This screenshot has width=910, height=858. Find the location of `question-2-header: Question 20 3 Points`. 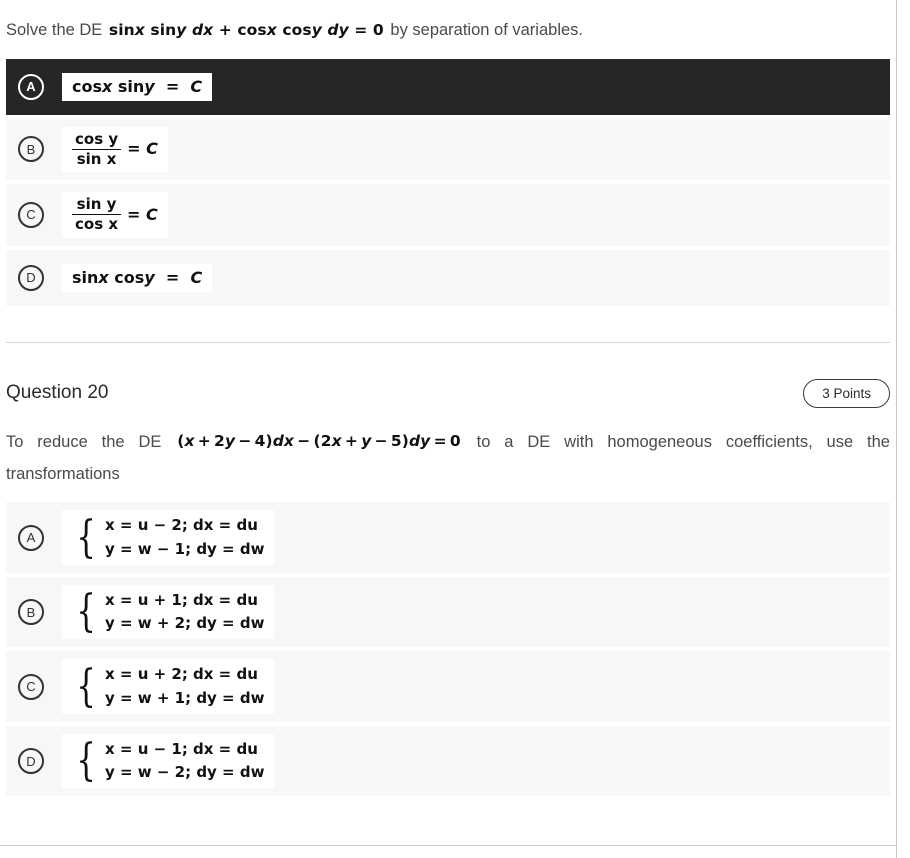

question-2-header: Question 20 3 Points is located at coordinates (448, 377).